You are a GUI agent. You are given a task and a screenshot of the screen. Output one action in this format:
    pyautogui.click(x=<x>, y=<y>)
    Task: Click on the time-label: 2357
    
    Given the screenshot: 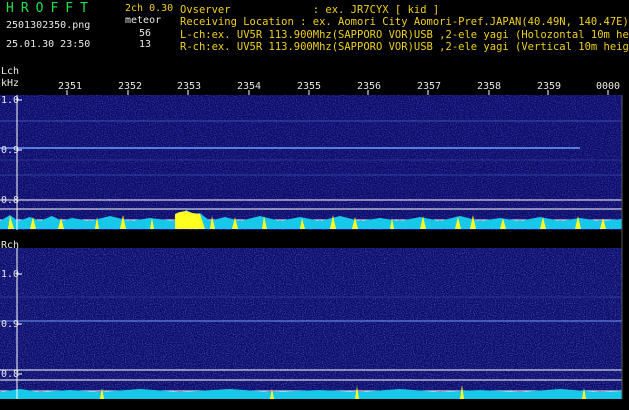 What is the action you would take?
    pyautogui.click(x=429, y=86)
    